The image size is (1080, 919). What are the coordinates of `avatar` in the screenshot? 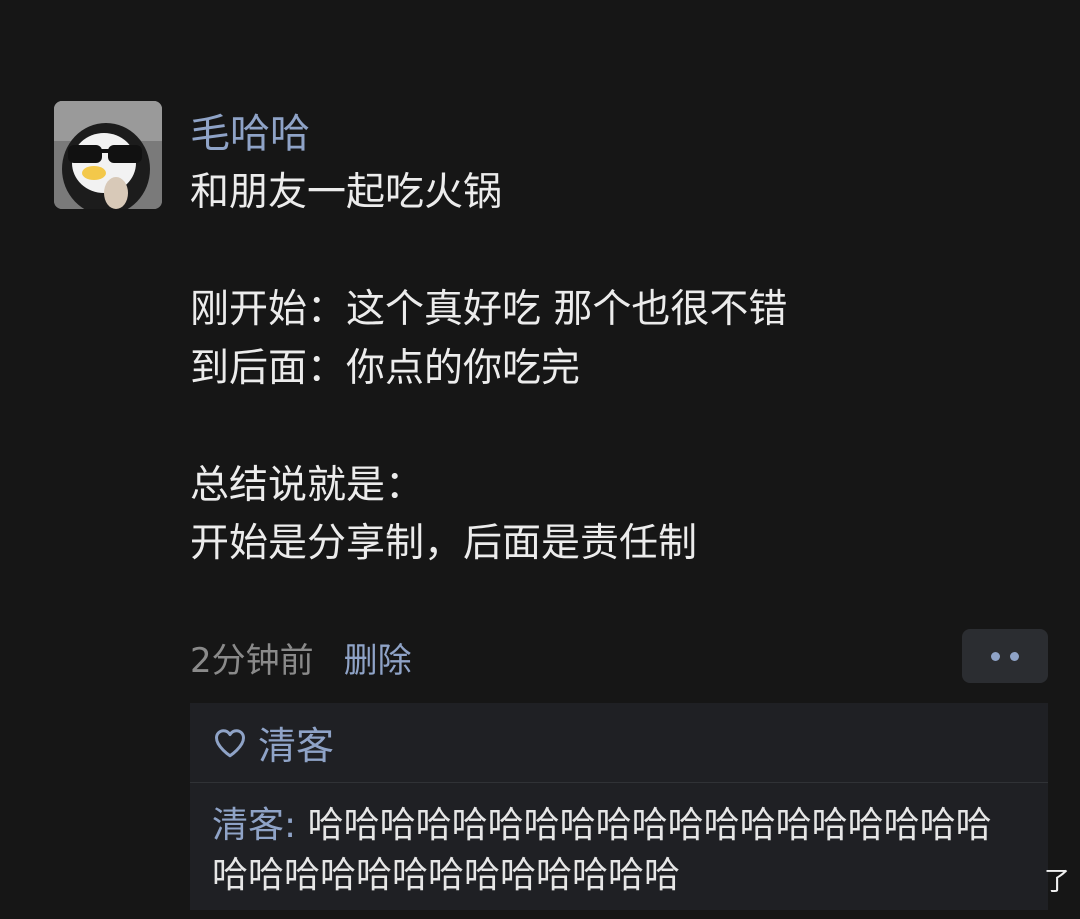 It's located at (108, 155).